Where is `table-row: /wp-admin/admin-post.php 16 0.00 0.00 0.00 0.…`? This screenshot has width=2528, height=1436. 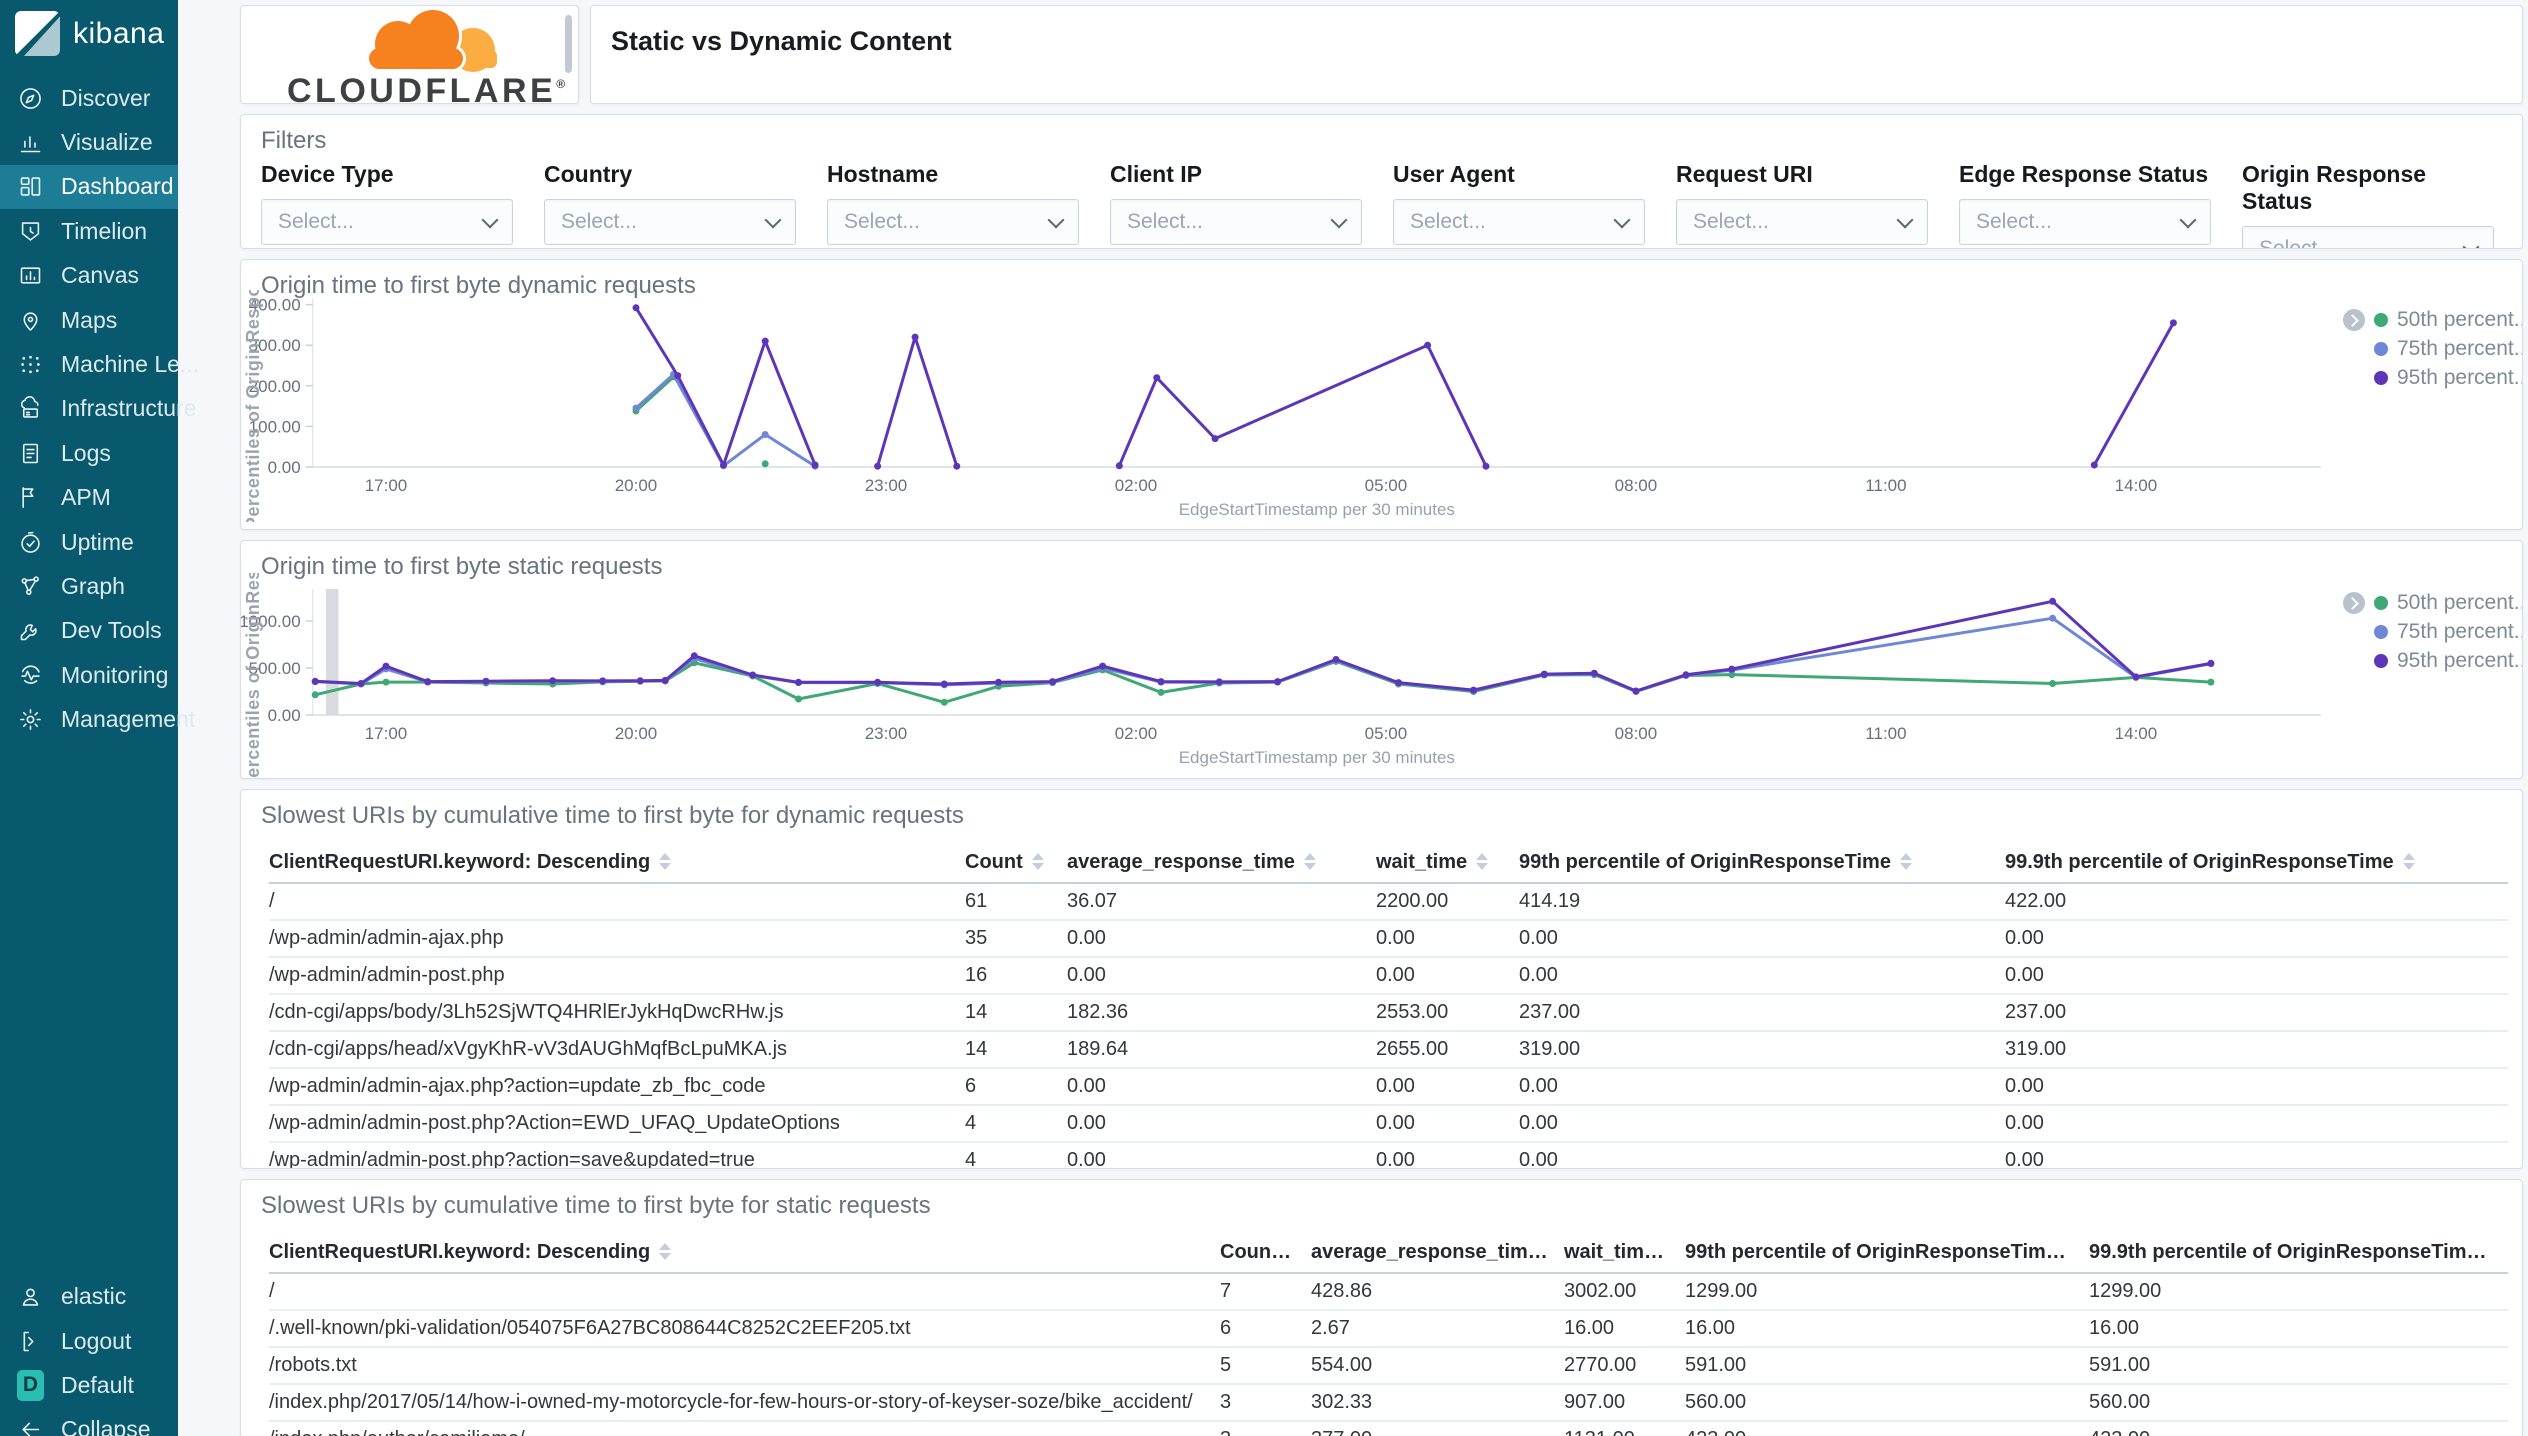
table-row: /wp-admin/admin-post.php 16 0.00 0.00 0.00 0.… is located at coordinates (1388, 976).